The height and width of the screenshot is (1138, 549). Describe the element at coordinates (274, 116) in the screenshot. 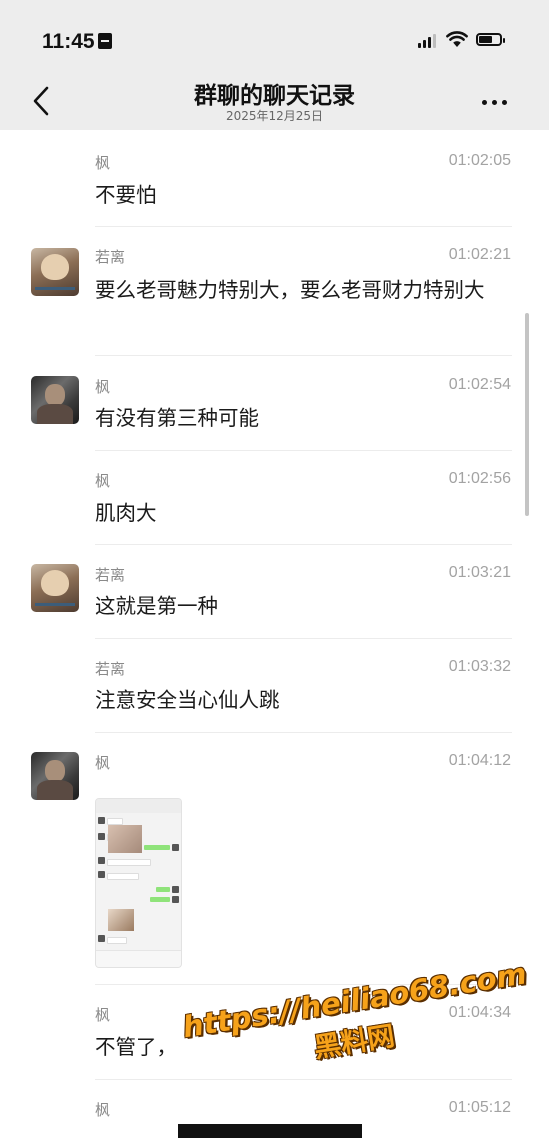

I see `page-subtitle-date: 2025年12月25日` at that location.